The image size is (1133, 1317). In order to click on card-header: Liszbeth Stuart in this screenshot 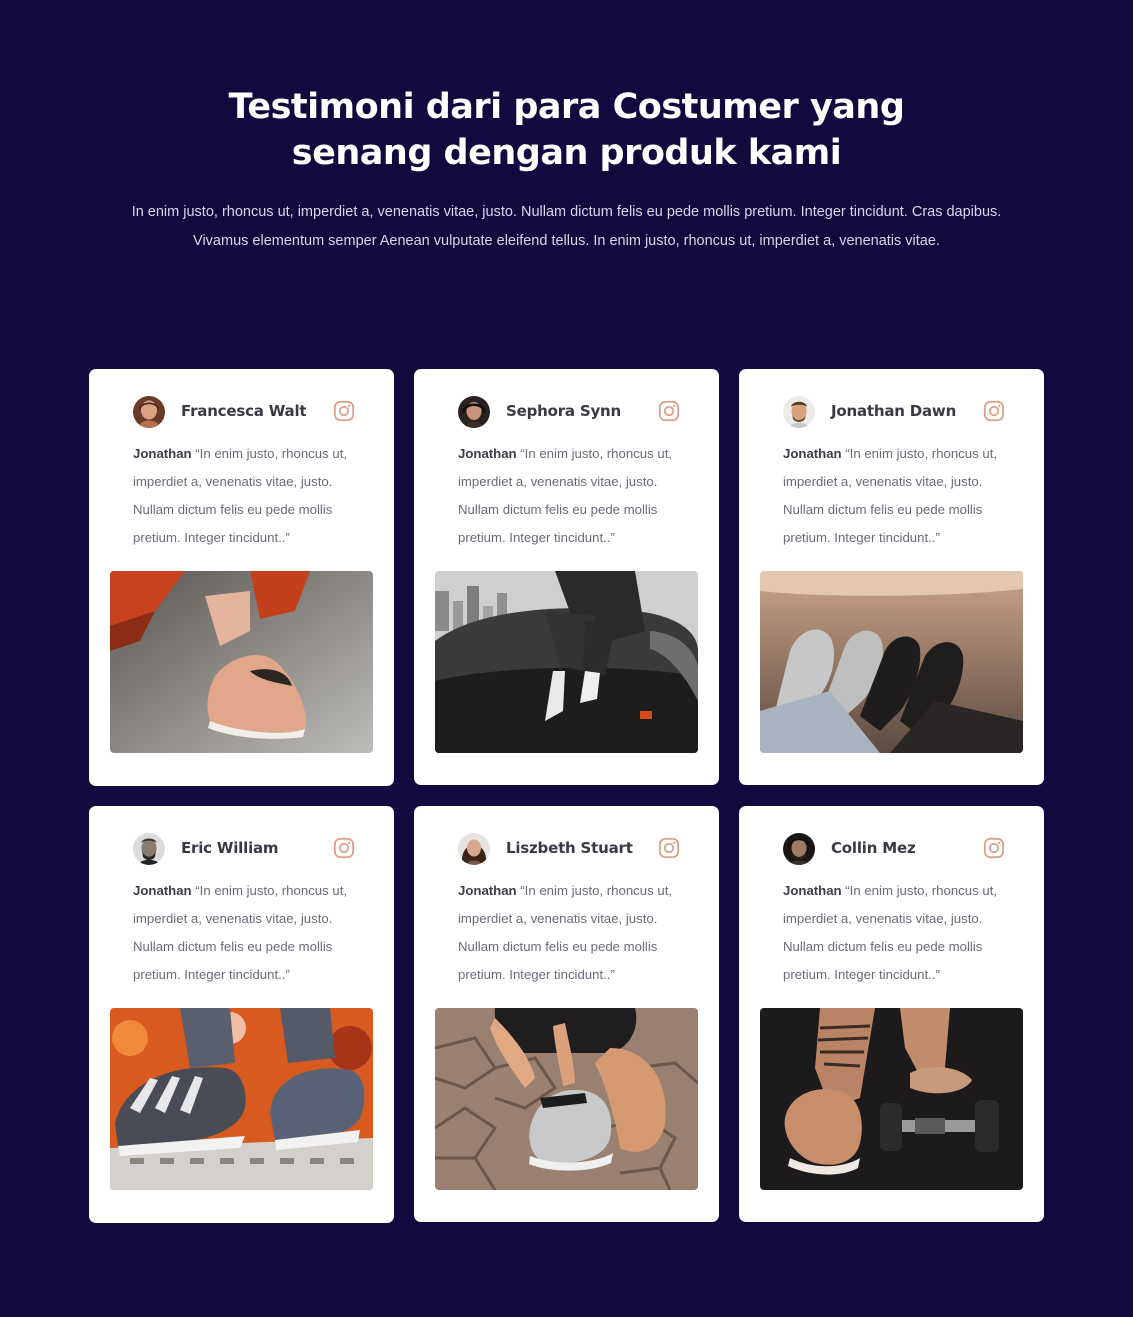, I will do `click(569, 849)`.